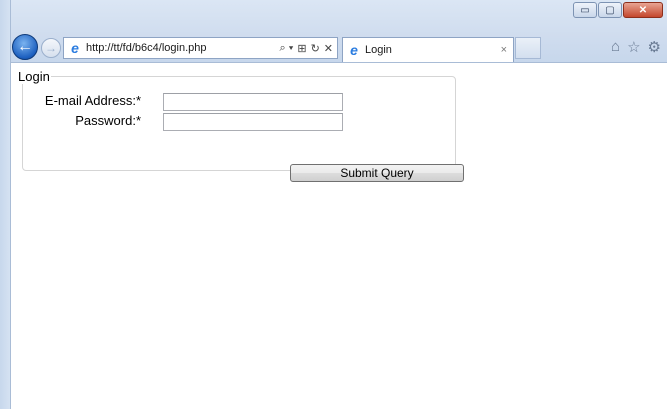  What do you see at coordinates (25, 47) in the screenshot?
I see `back-button: ←` at bounding box center [25, 47].